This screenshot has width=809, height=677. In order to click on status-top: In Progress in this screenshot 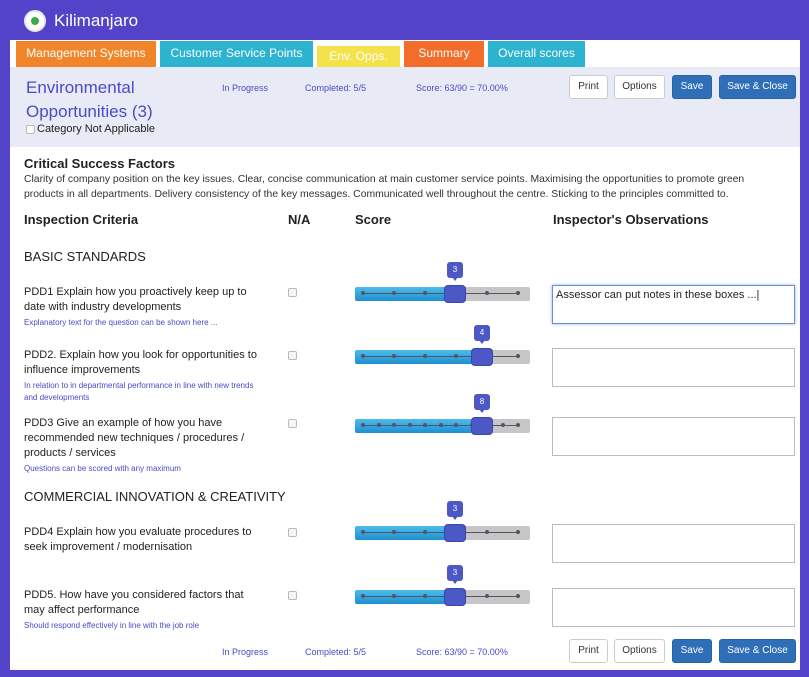, I will do `click(245, 88)`.